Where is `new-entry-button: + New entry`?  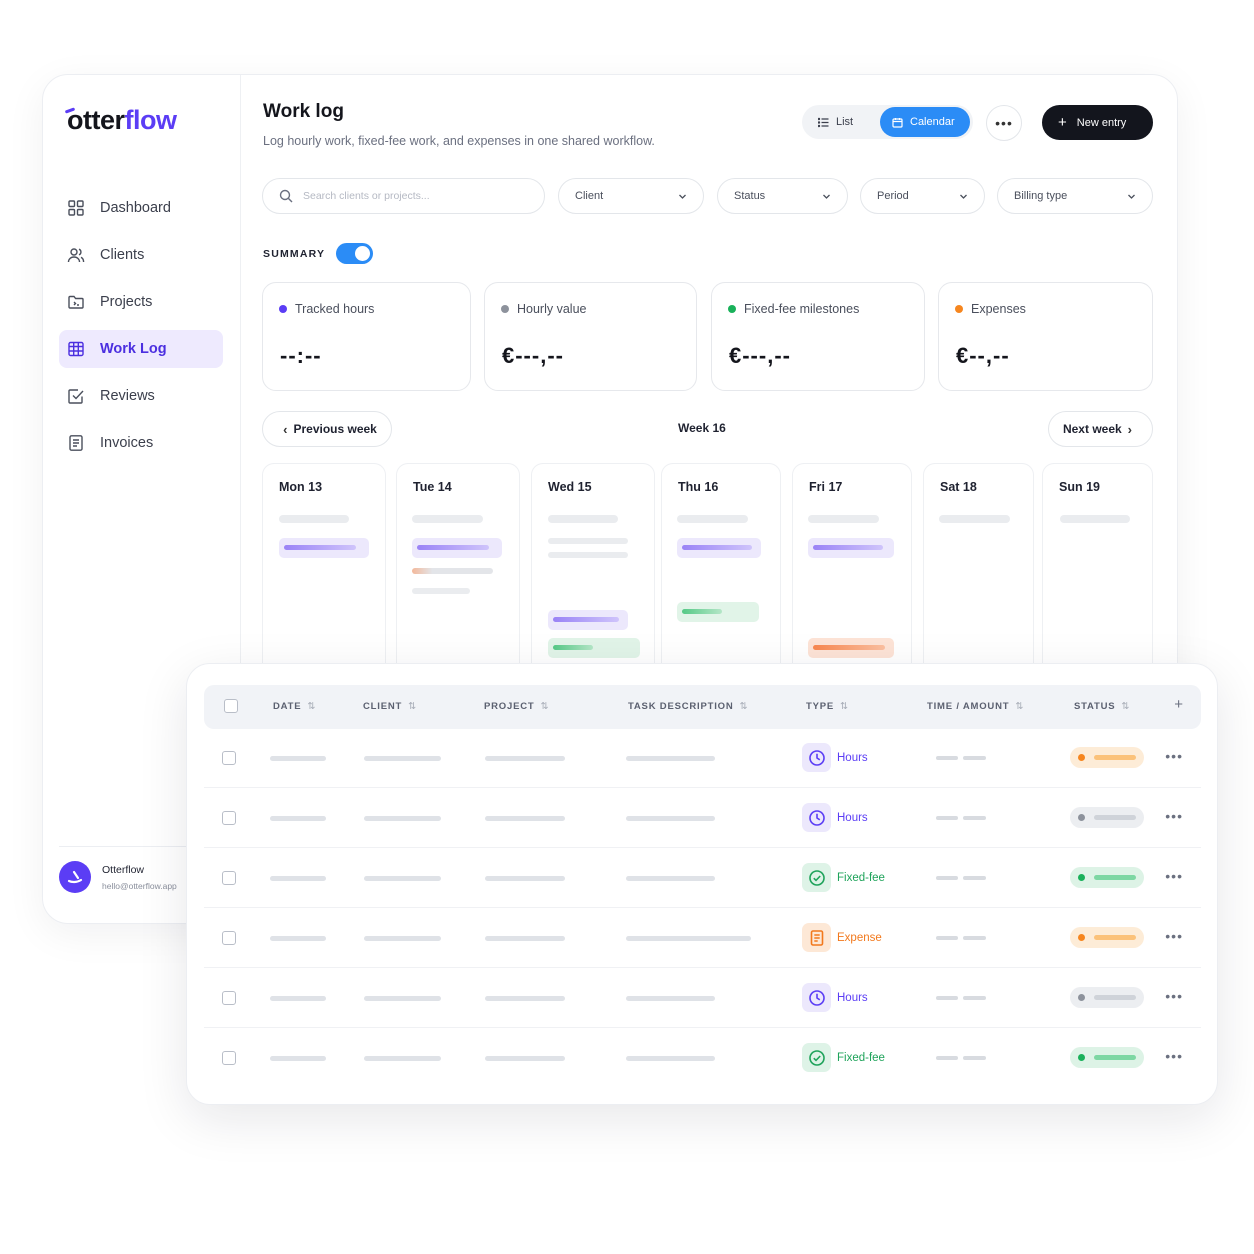
new-entry-button: + New entry is located at coordinates (1097, 122).